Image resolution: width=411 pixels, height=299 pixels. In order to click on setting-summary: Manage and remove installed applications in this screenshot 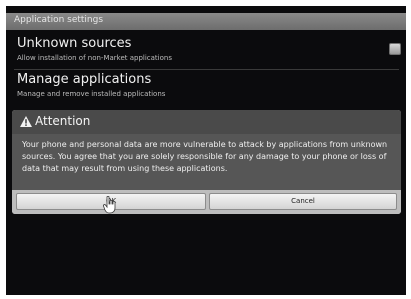, I will do `click(91, 94)`.